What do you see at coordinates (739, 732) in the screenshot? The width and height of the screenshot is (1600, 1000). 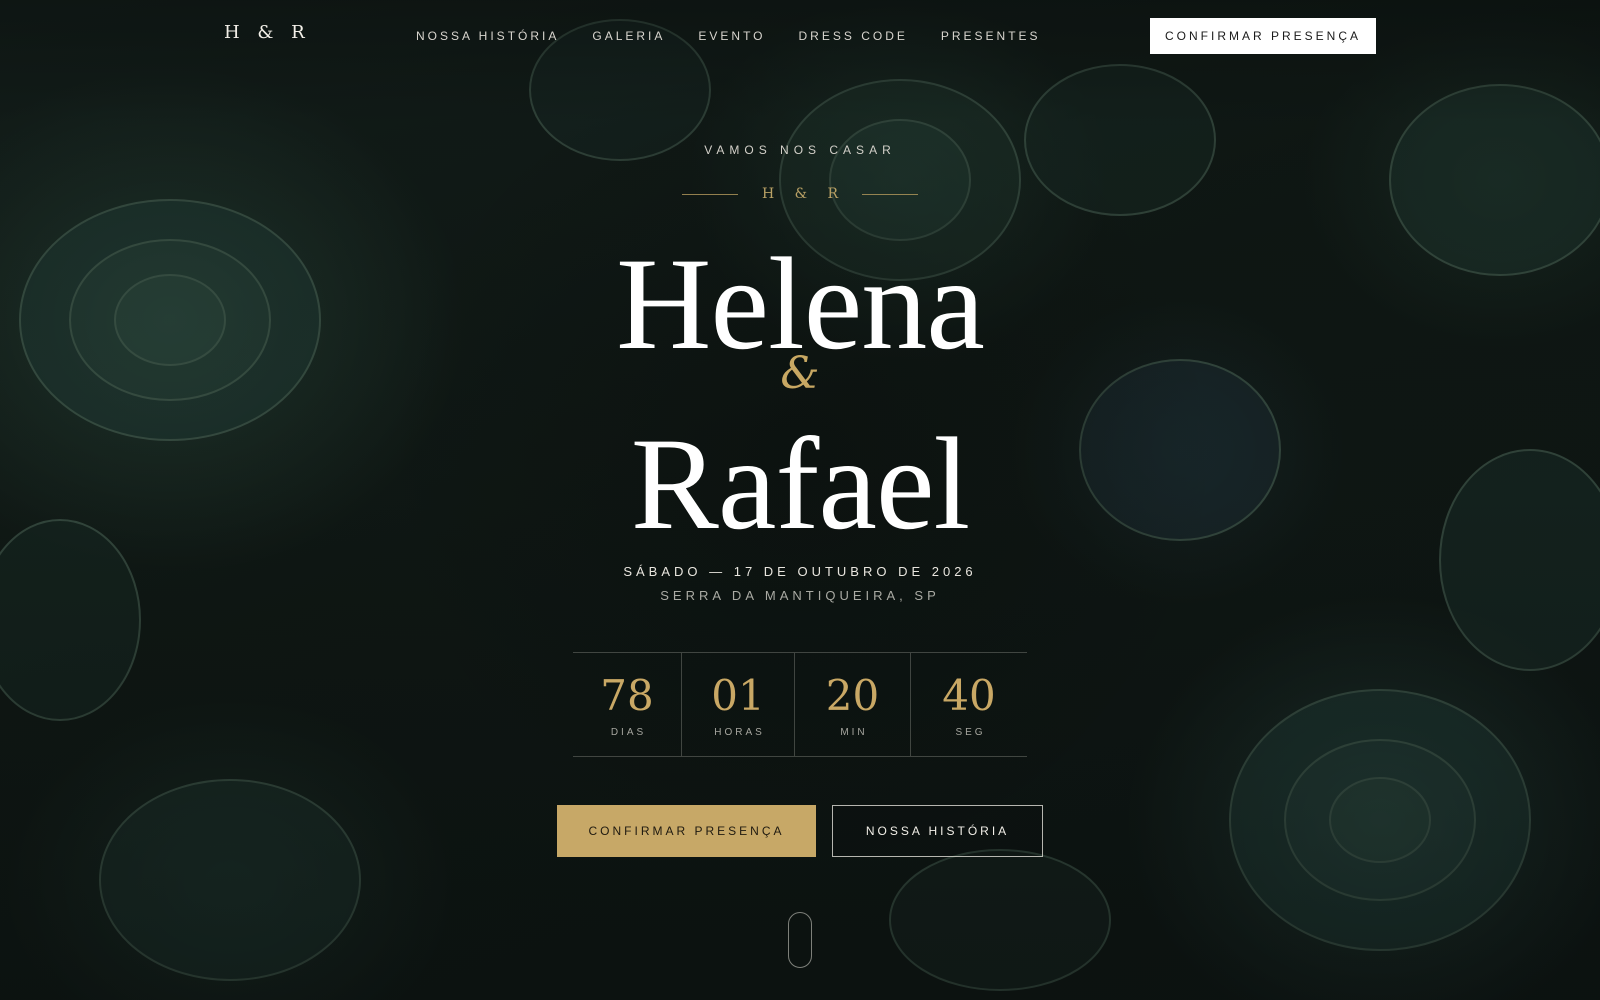 I see `countdown-label: HORAS` at bounding box center [739, 732].